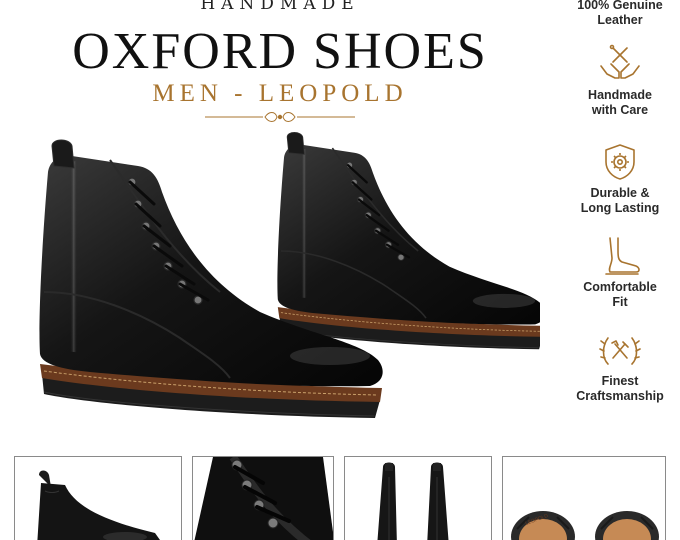  What do you see at coordinates (620, 162) in the screenshot?
I see `shield-gear-icon` at bounding box center [620, 162].